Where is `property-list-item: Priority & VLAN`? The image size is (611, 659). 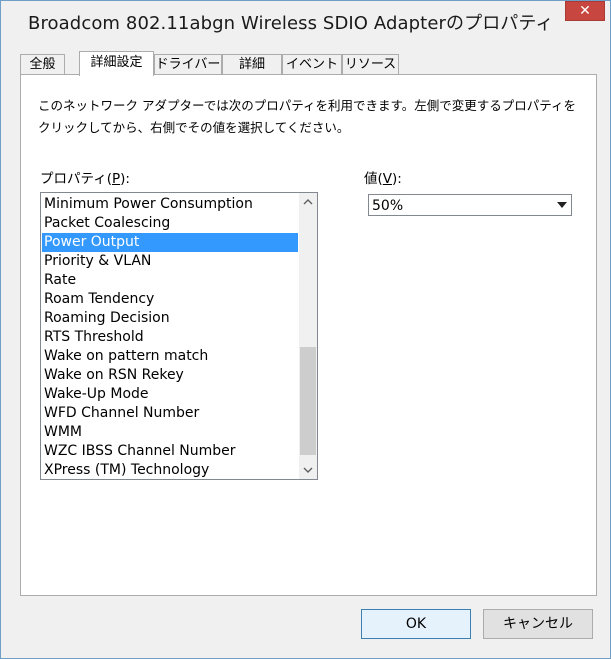 property-list-item: Priority & VLAN is located at coordinates (170, 261).